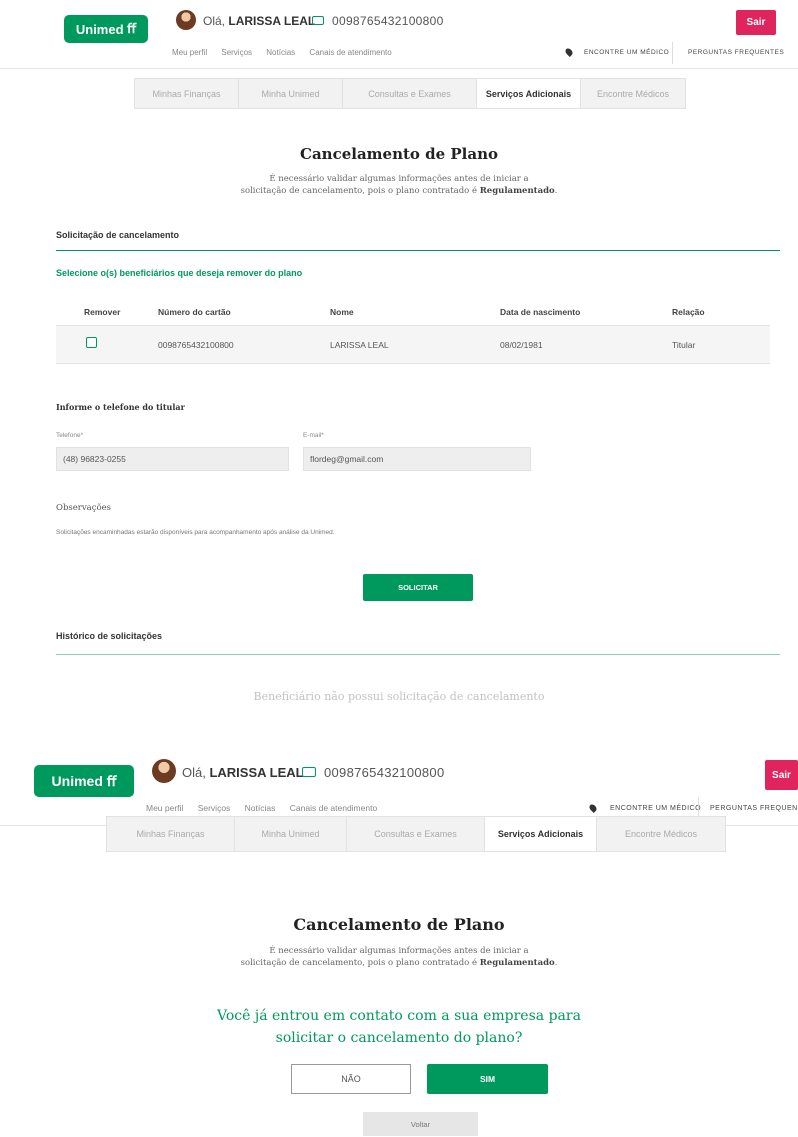  What do you see at coordinates (84, 508) in the screenshot?
I see `observations-title: Observações` at bounding box center [84, 508].